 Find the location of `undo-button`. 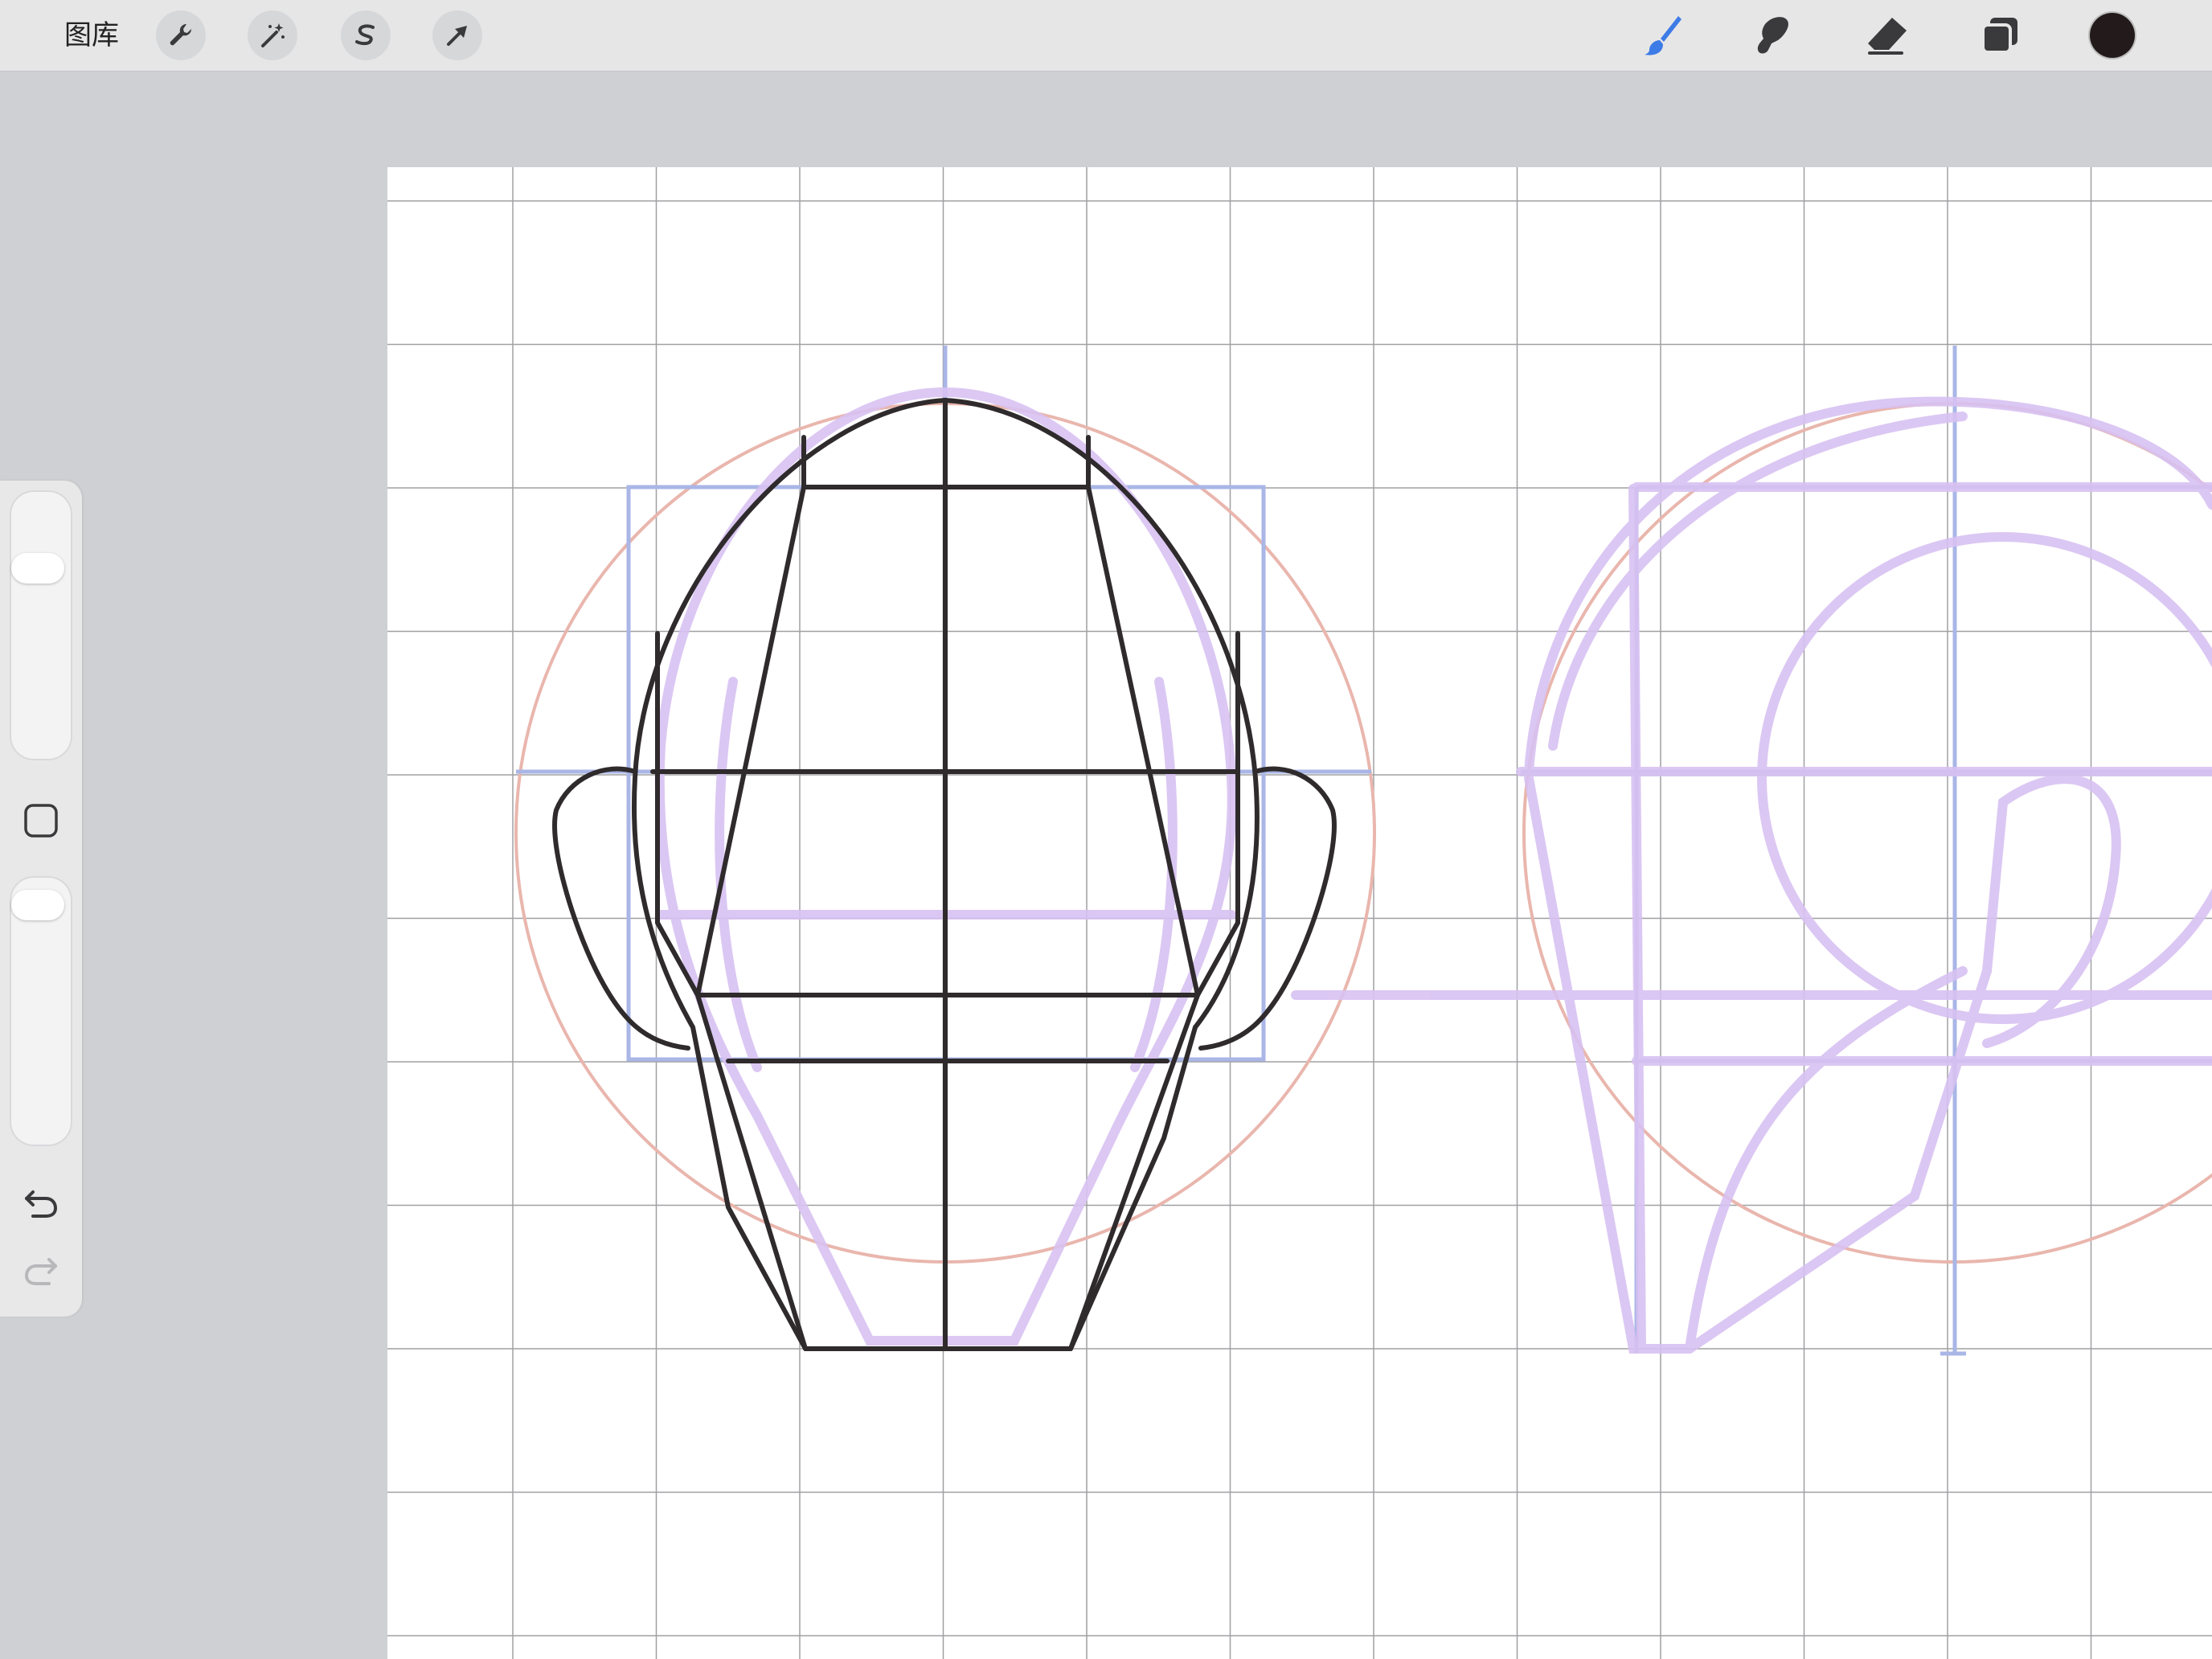

undo-button is located at coordinates (41, 1203).